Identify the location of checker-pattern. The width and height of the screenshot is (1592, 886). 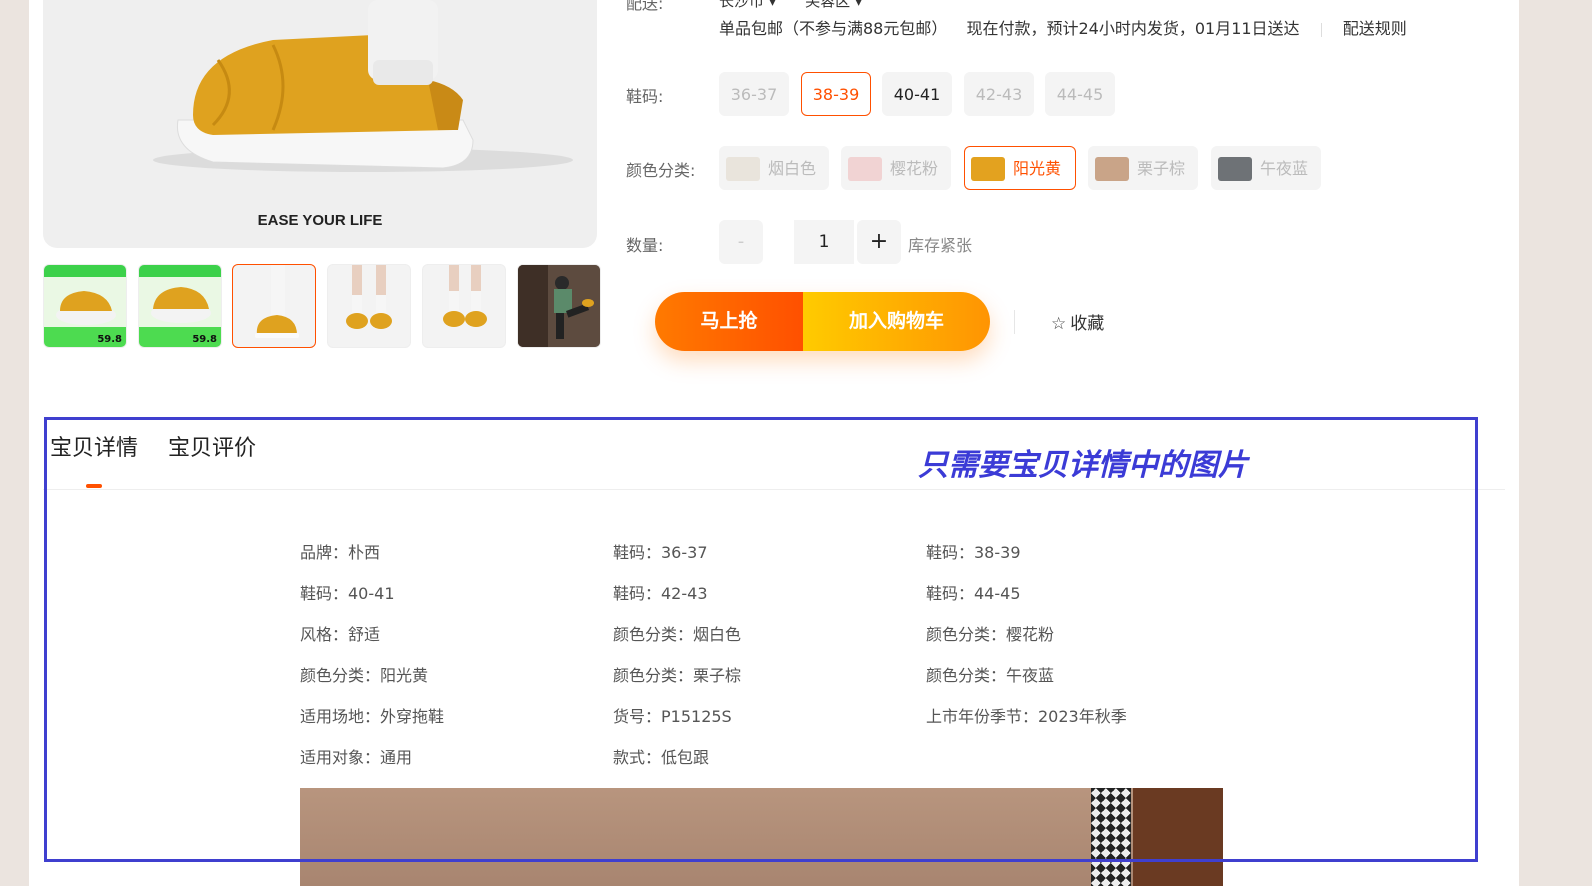
(1111, 837).